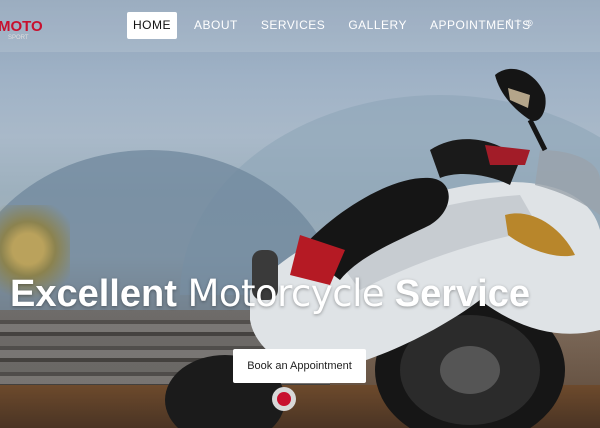  What do you see at coordinates (462, 294) in the screenshot?
I see `headline-word-service: Service` at bounding box center [462, 294].